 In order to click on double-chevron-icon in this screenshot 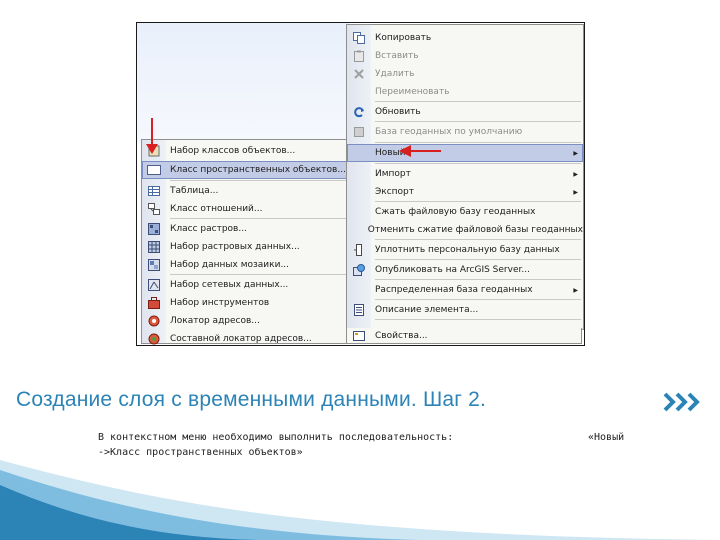, I will do `click(681, 402)`.